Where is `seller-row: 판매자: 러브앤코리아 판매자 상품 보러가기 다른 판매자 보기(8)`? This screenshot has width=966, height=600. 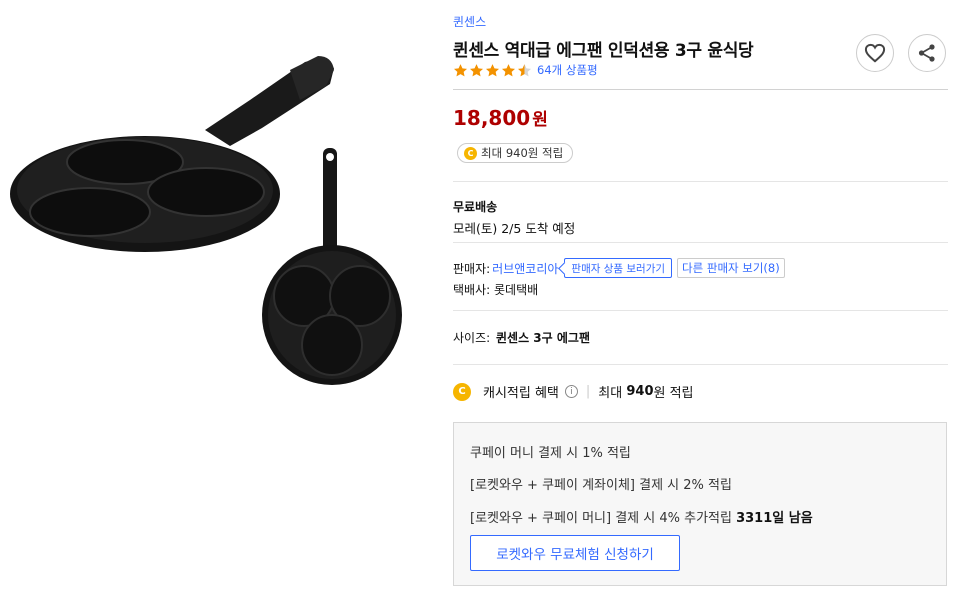 seller-row: 판매자: 러브앤코리아 판매자 상품 보러가기 다른 판매자 보기(8) is located at coordinates (619, 268).